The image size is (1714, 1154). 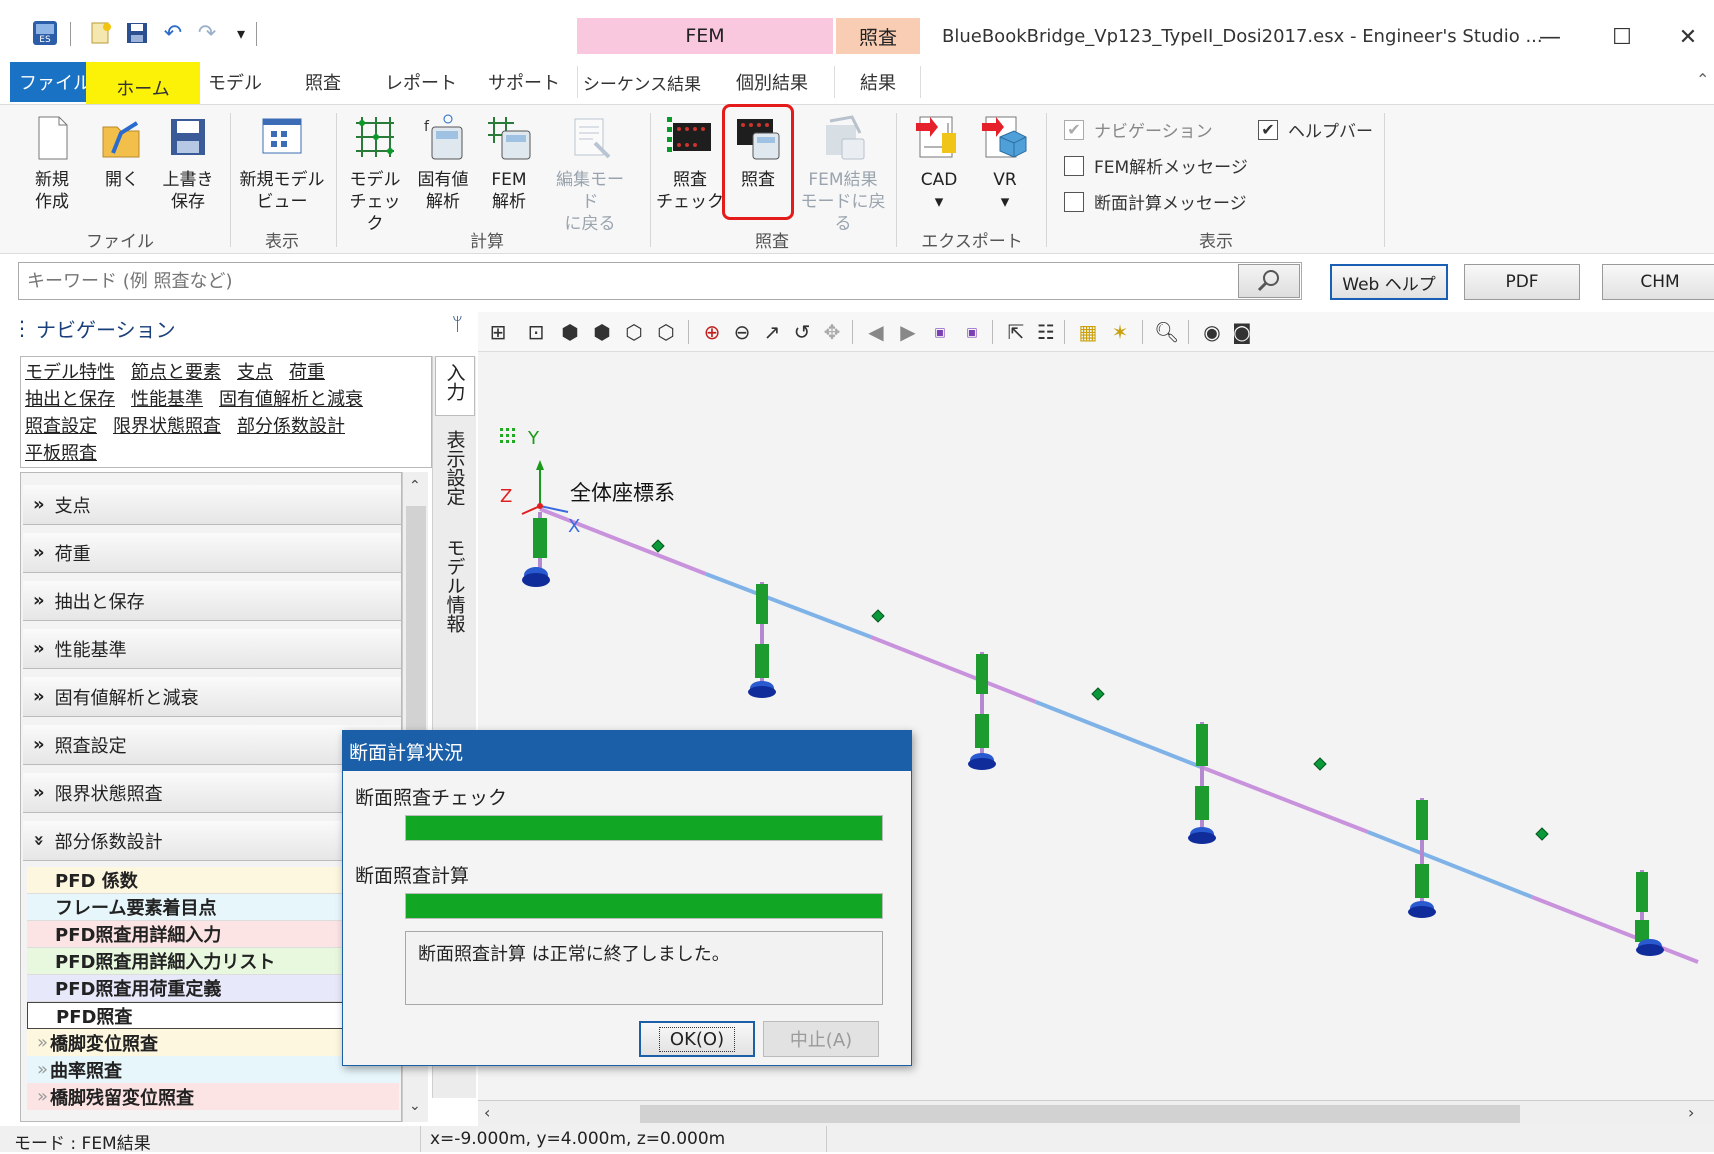 What do you see at coordinates (1550, 37) in the screenshot?
I see `minimize-button: —` at bounding box center [1550, 37].